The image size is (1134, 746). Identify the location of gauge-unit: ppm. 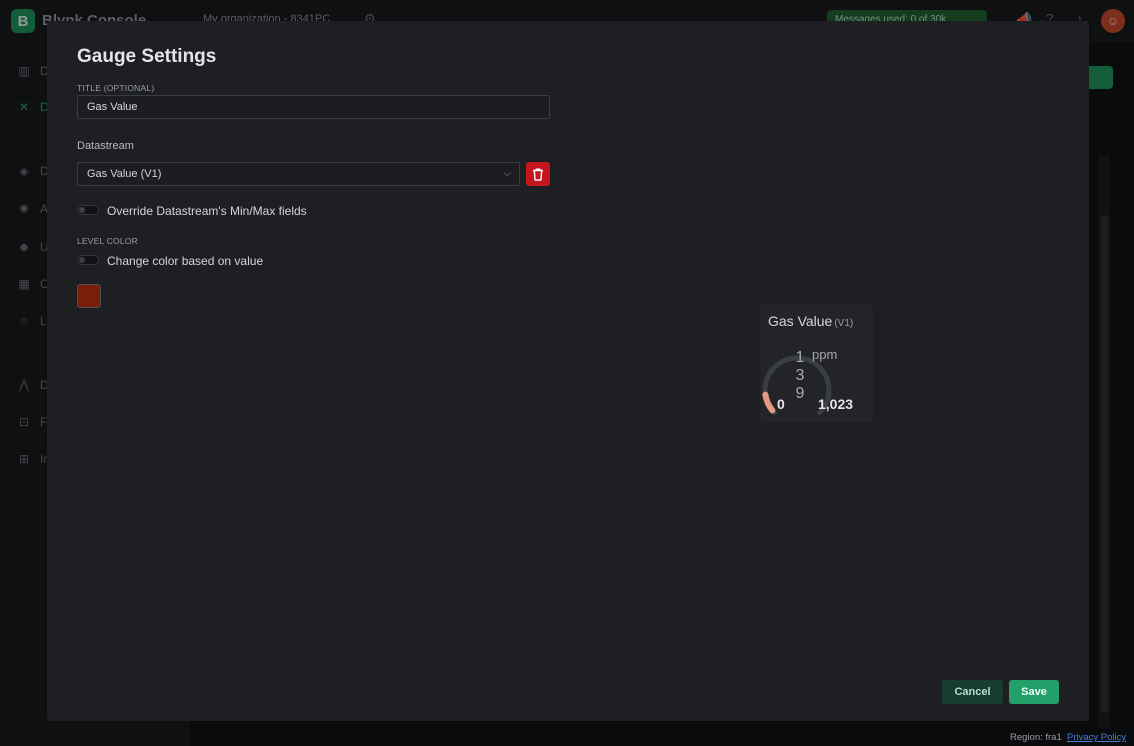
(825, 354).